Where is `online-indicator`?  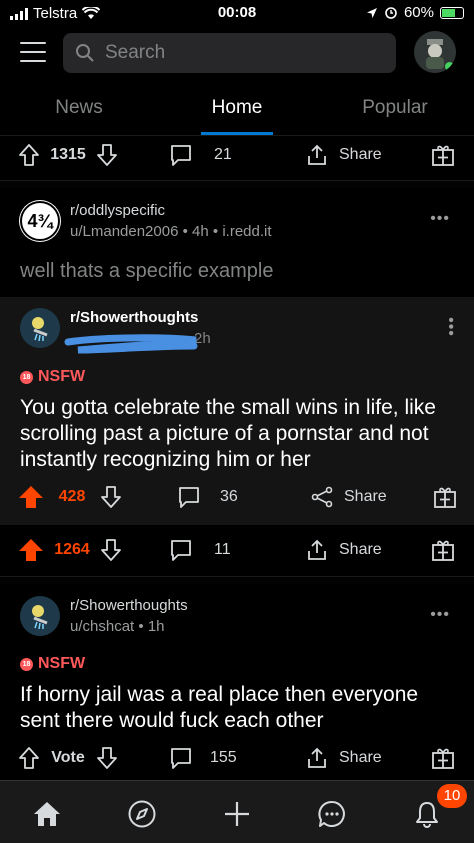 online-indicator is located at coordinates (449, 66).